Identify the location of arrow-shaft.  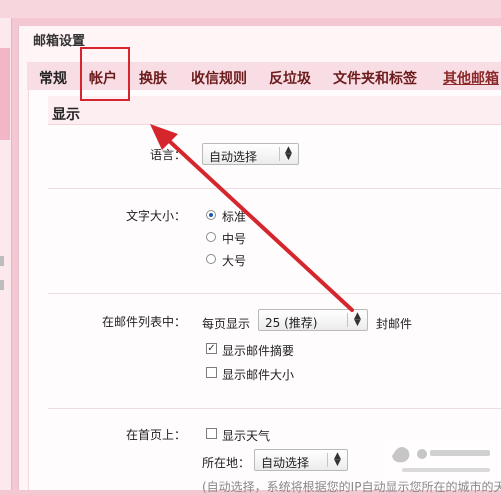
(259, 224).